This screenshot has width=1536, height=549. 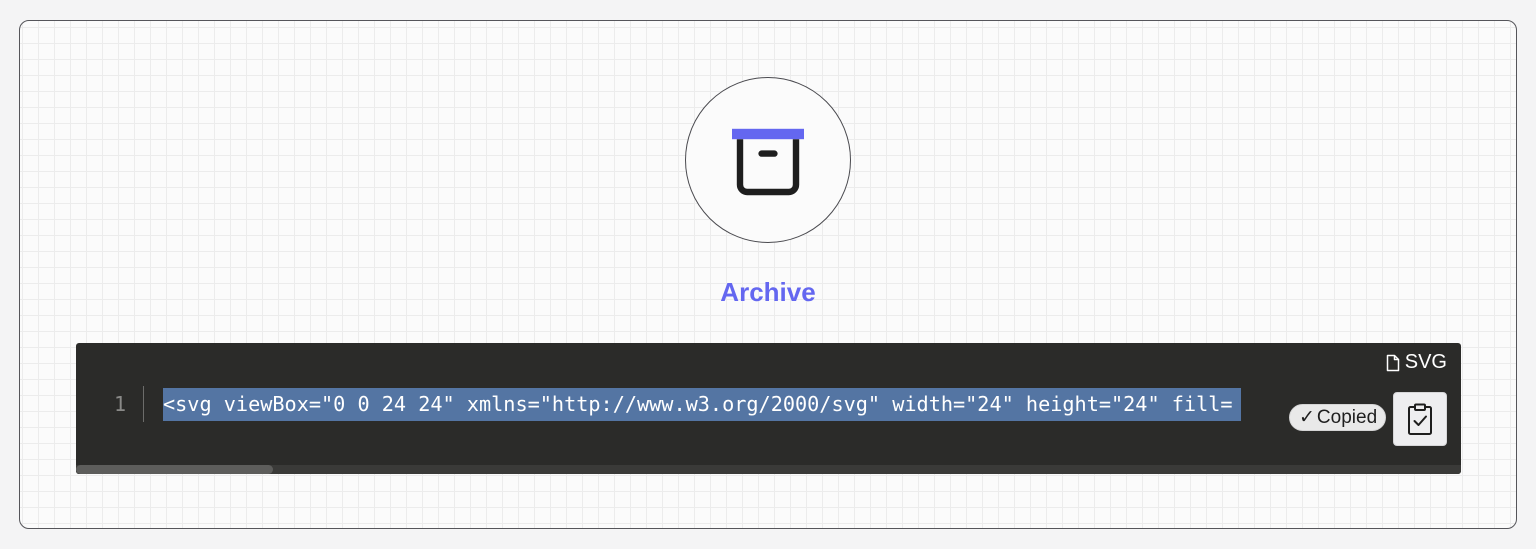 What do you see at coordinates (1347, 417) in the screenshot?
I see `copied-status-label: Copied` at bounding box center [1347, 417].